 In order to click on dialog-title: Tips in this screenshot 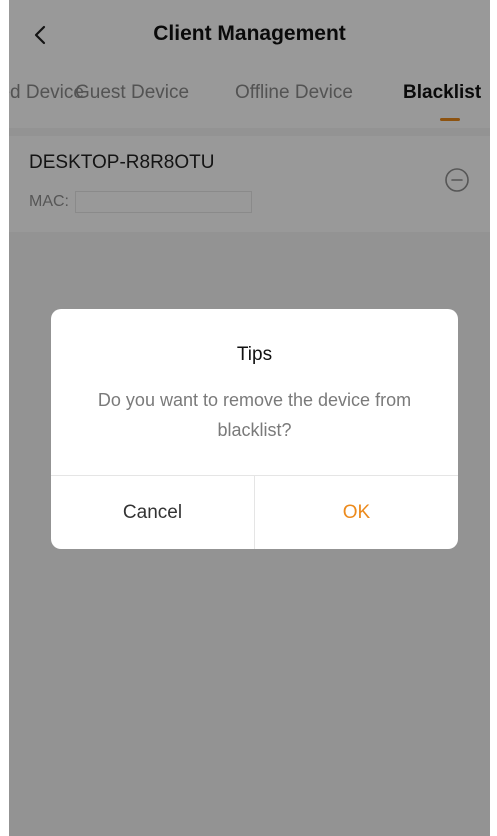, I will do `click(254, 354)`.